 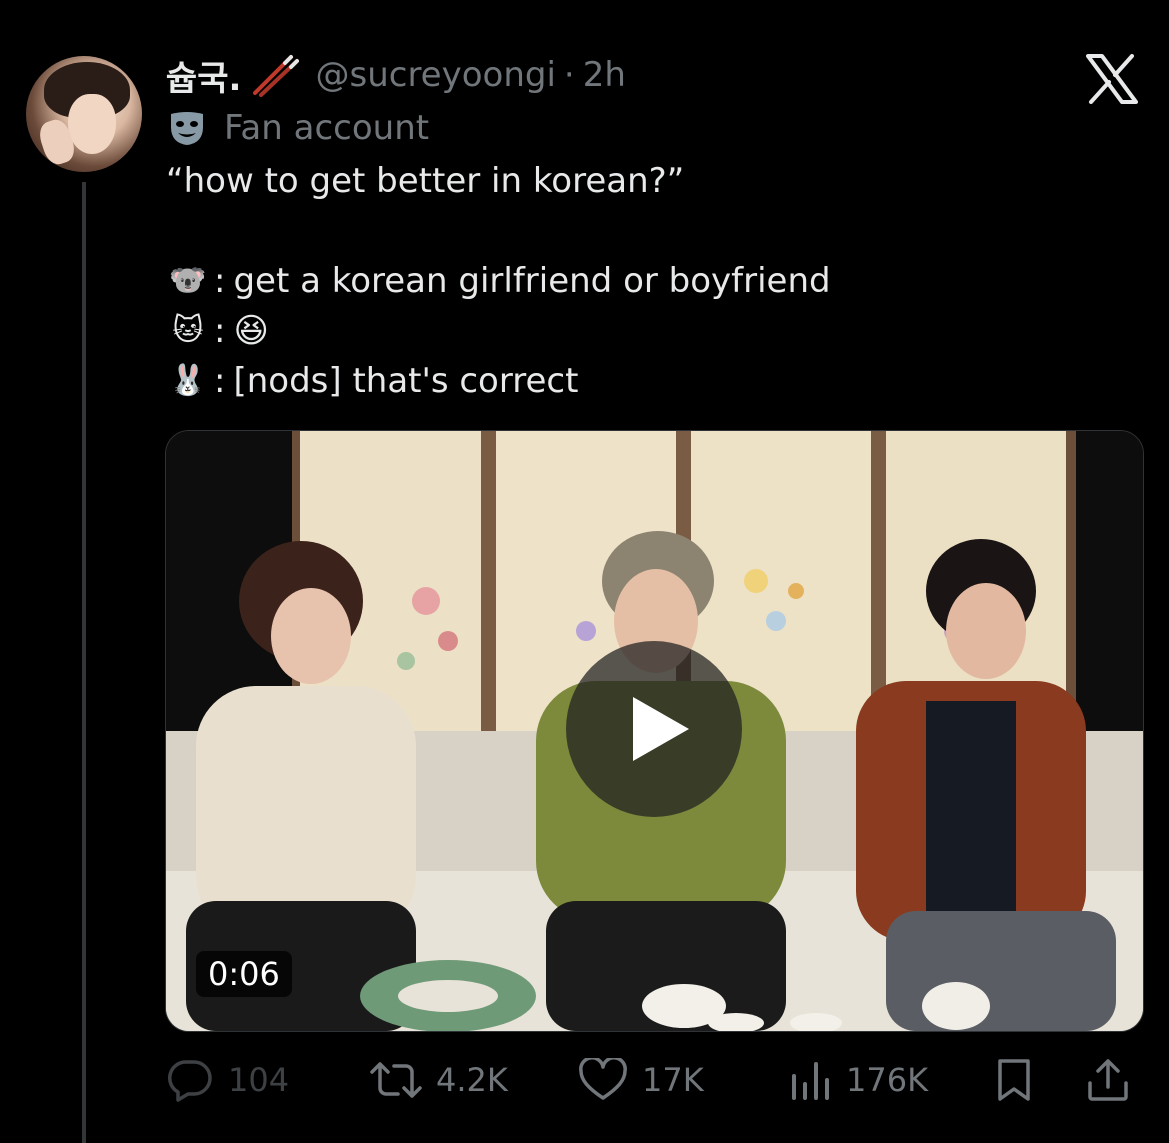 What do you see at coordinates (251, 331) in the screenshot?
I see `laughing-emoji-icon: 😆` at bounding box center [251, 331].